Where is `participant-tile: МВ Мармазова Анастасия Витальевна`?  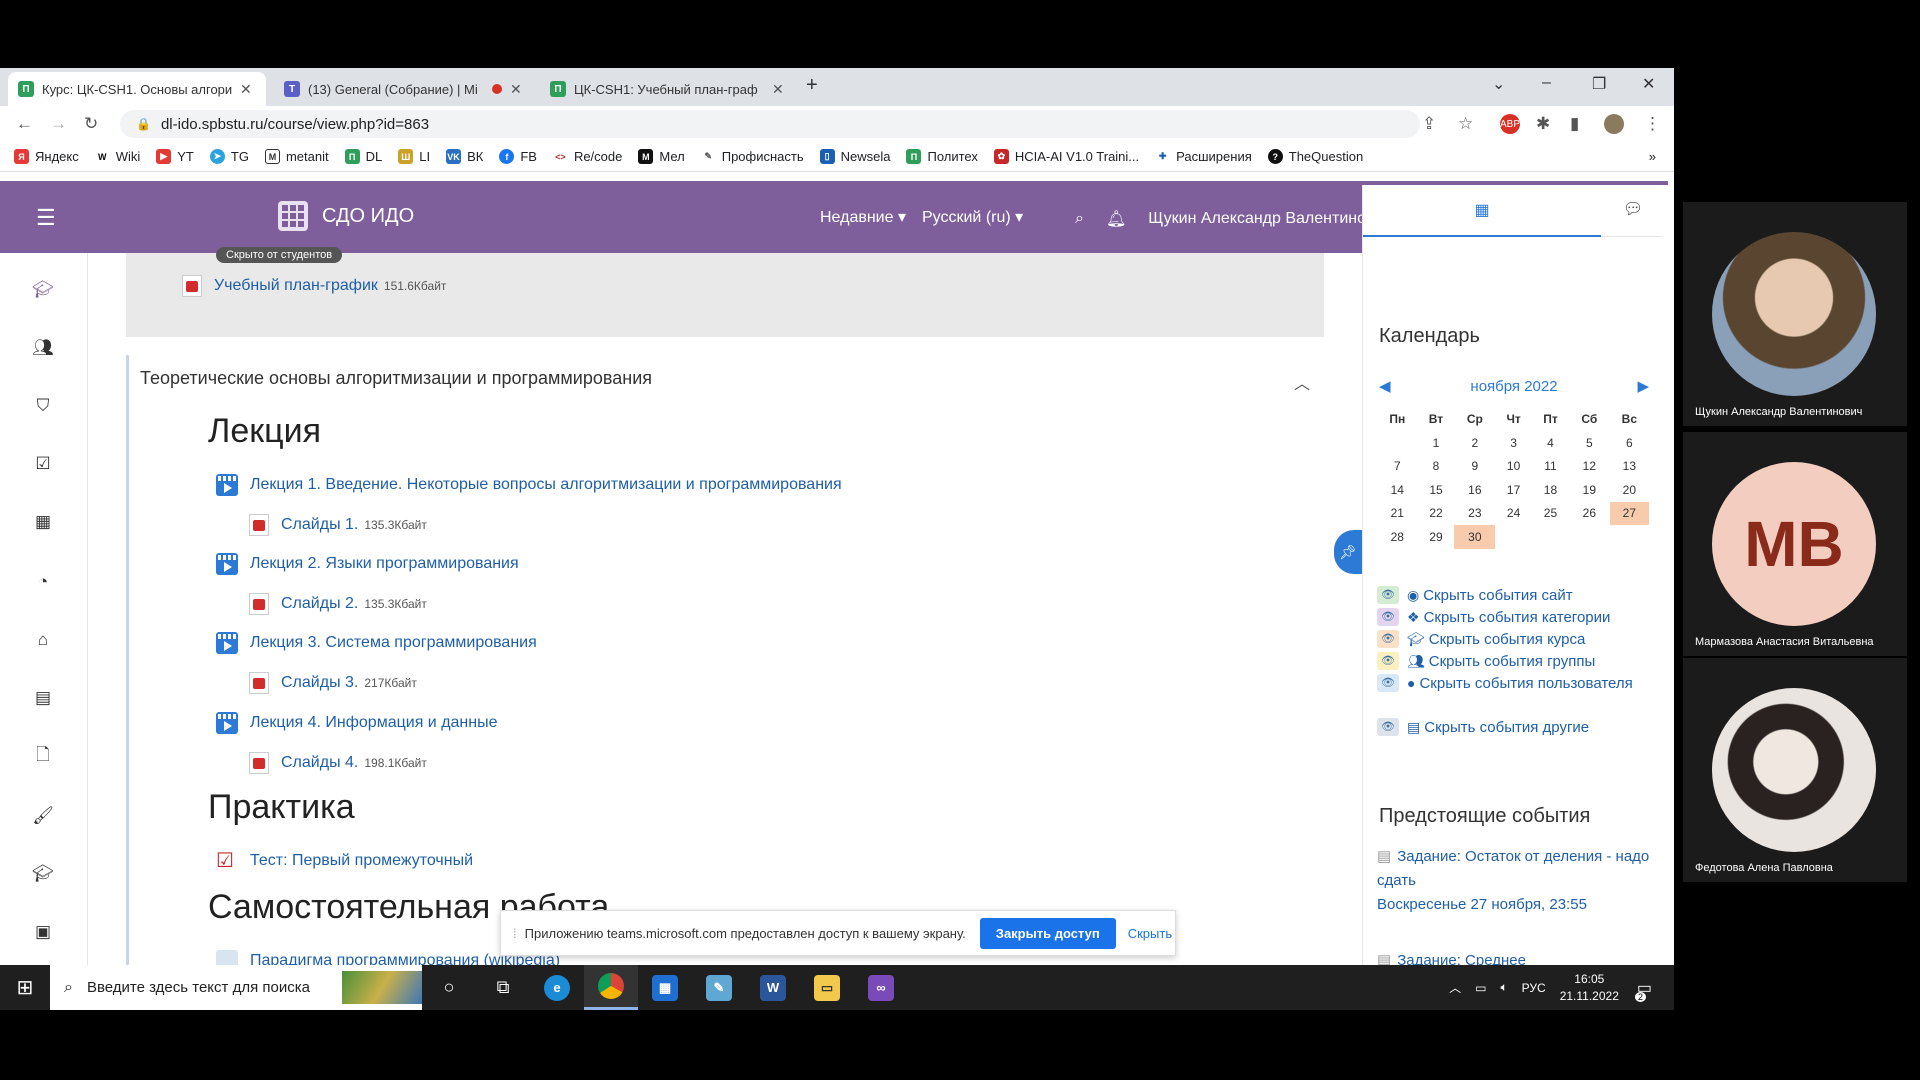
participant-tile: МВ Мармазова Анастасия Витальевна is located at coordinates (1795, 544).